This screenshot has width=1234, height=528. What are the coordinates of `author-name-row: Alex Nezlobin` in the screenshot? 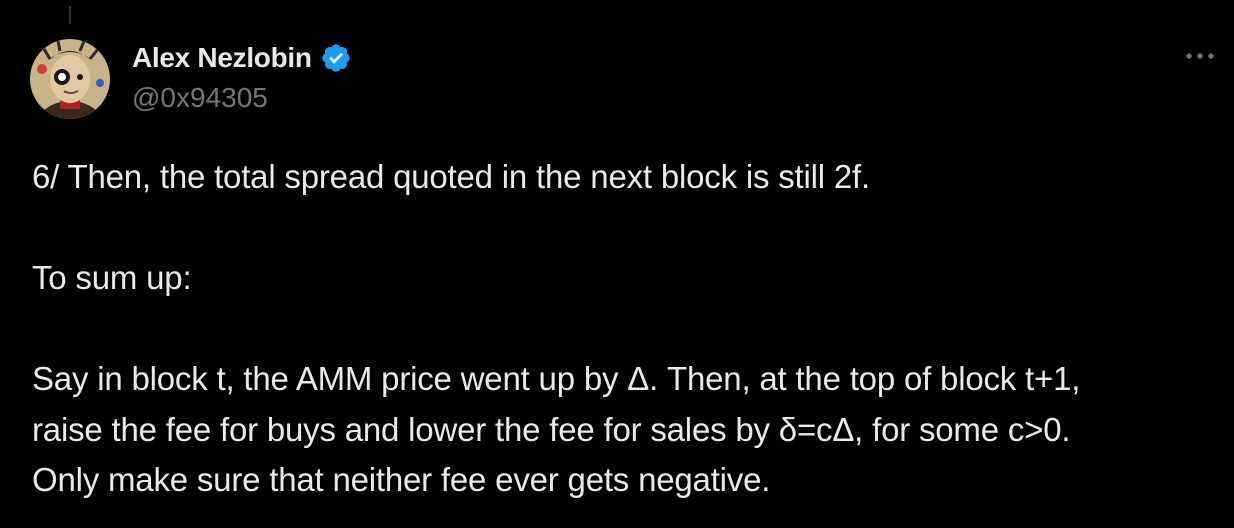 It's located at (242, 58).